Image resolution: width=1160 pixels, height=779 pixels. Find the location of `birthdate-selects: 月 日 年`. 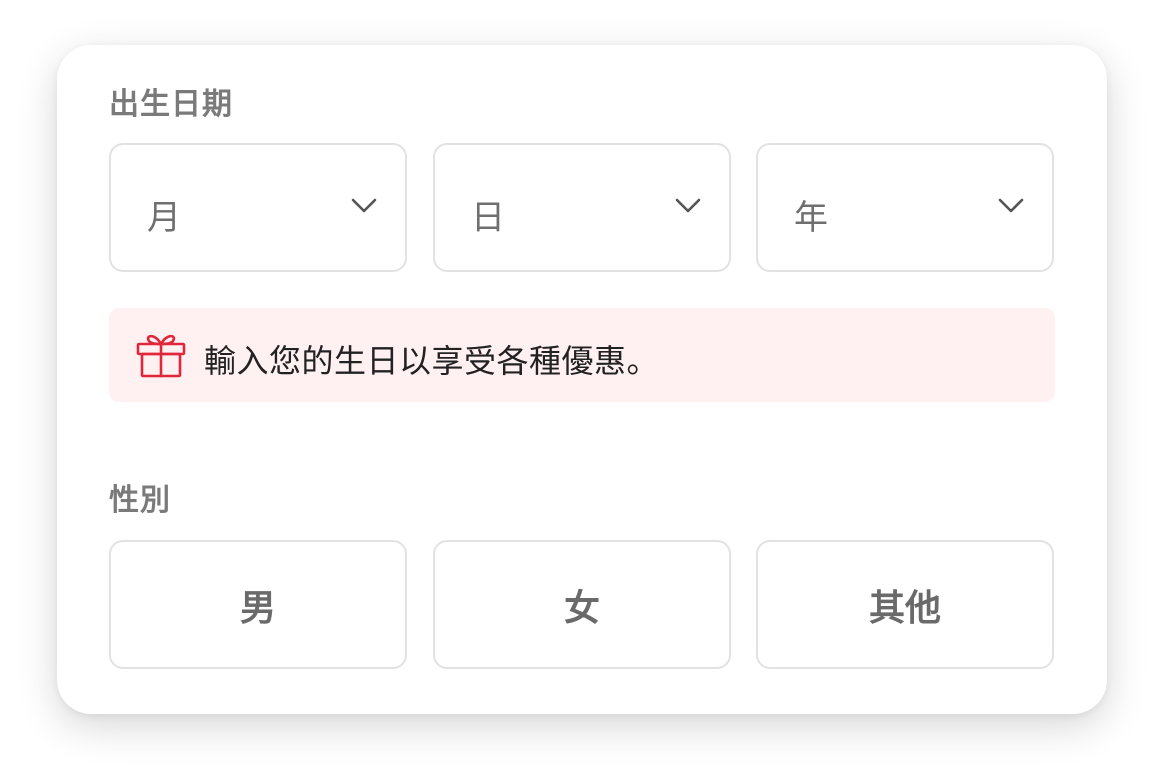

birthdate-selects: 月 日 年 is located at coordinates (582, 207).